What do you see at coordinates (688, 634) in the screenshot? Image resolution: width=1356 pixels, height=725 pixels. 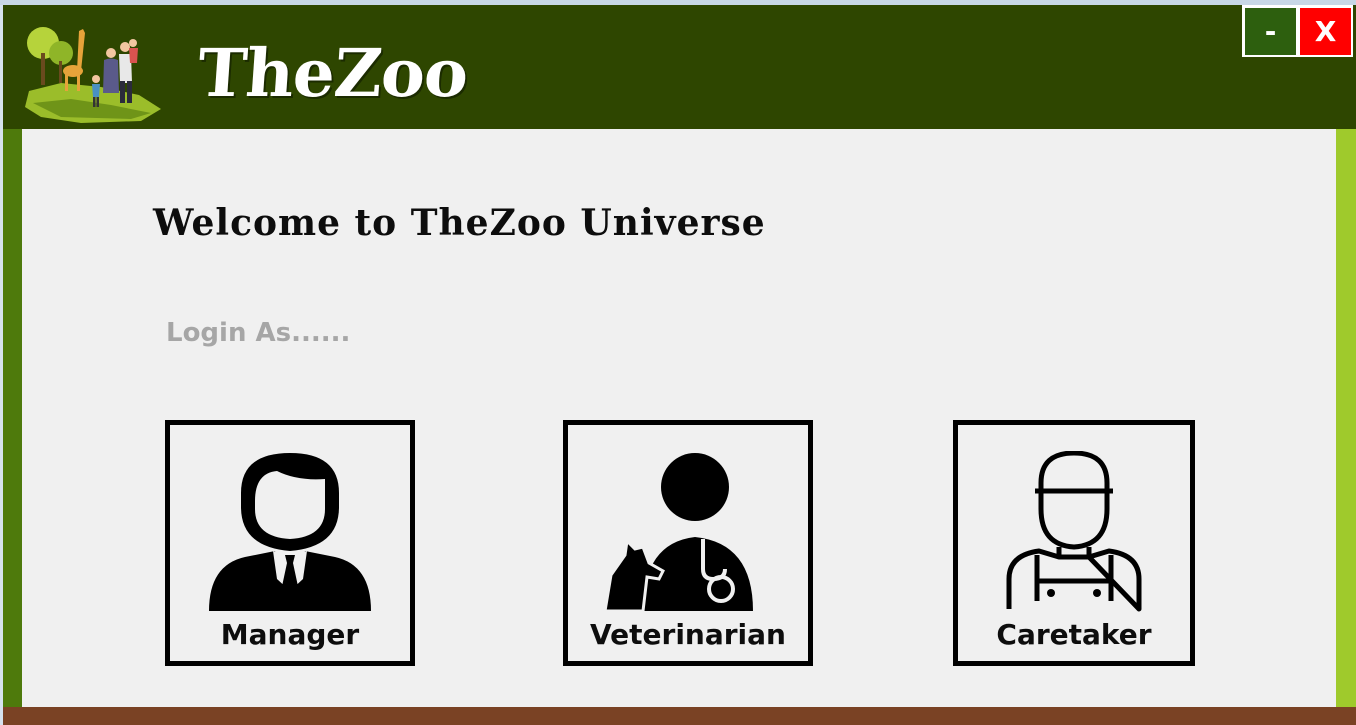 I see `veterinarian-label: Veterinarian` at bounding box center [688, 634].